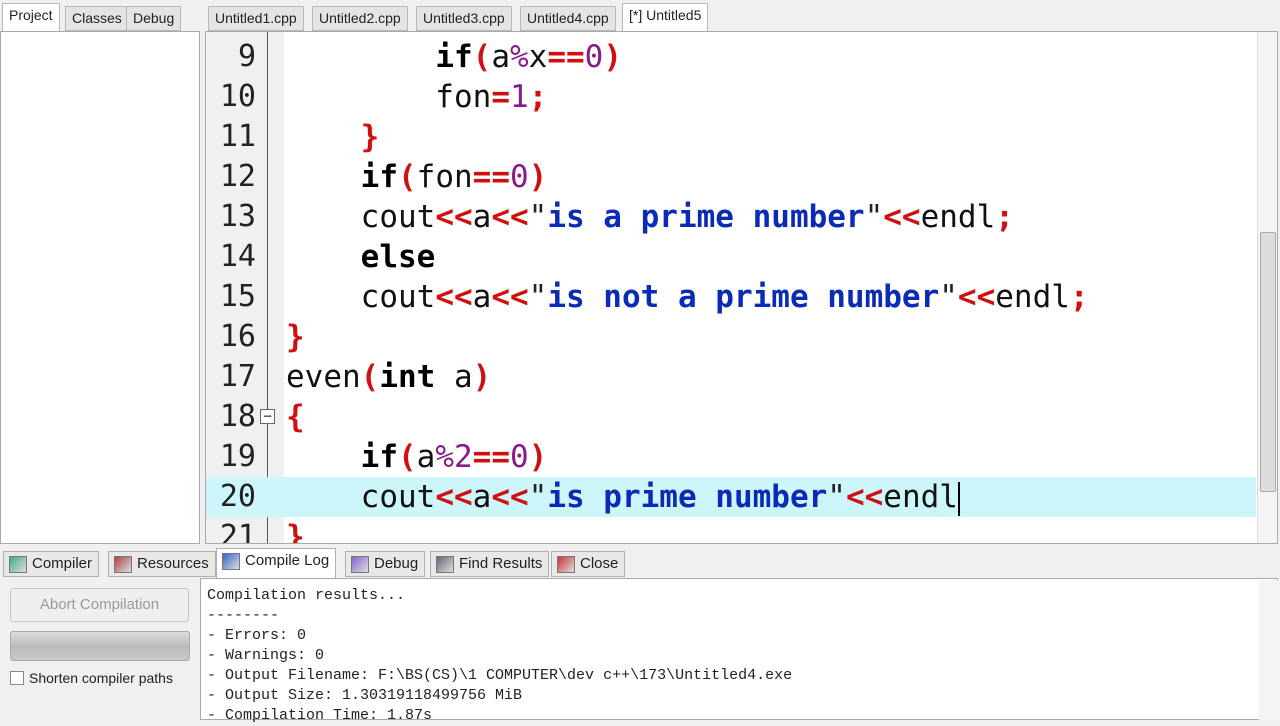 This screenshot has height=726, width=1280. I want to click on line-number: 12, so click(237, 176).